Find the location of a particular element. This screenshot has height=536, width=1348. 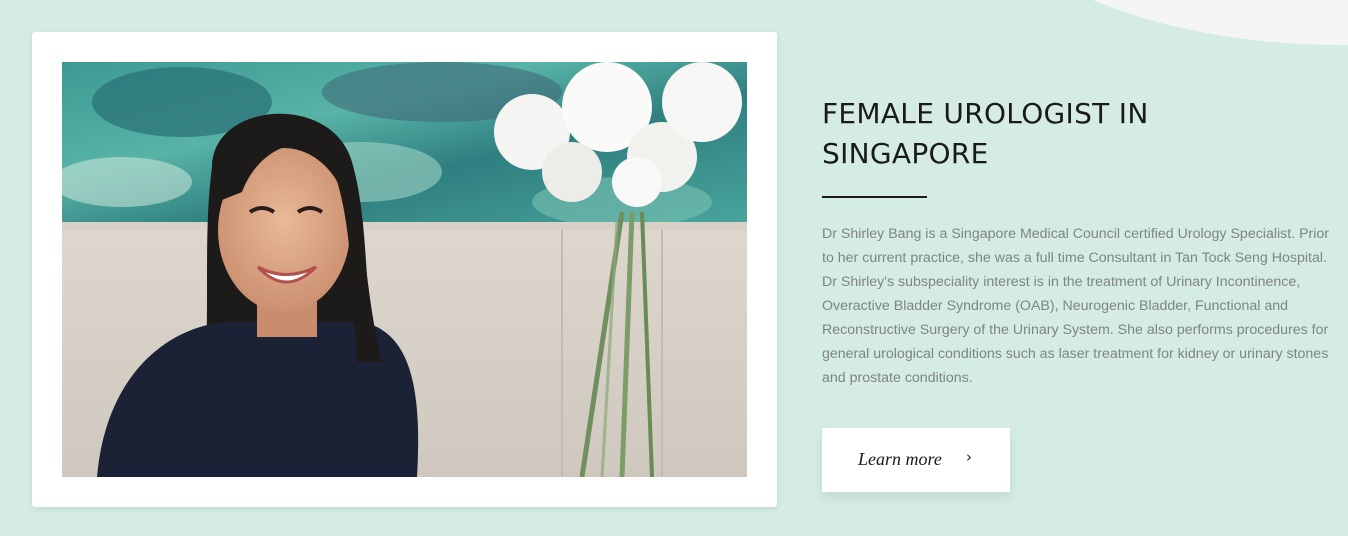

section-title: FEMALE UROLOGIST IN SINGAPORE is located at coordinates (1077, 134).